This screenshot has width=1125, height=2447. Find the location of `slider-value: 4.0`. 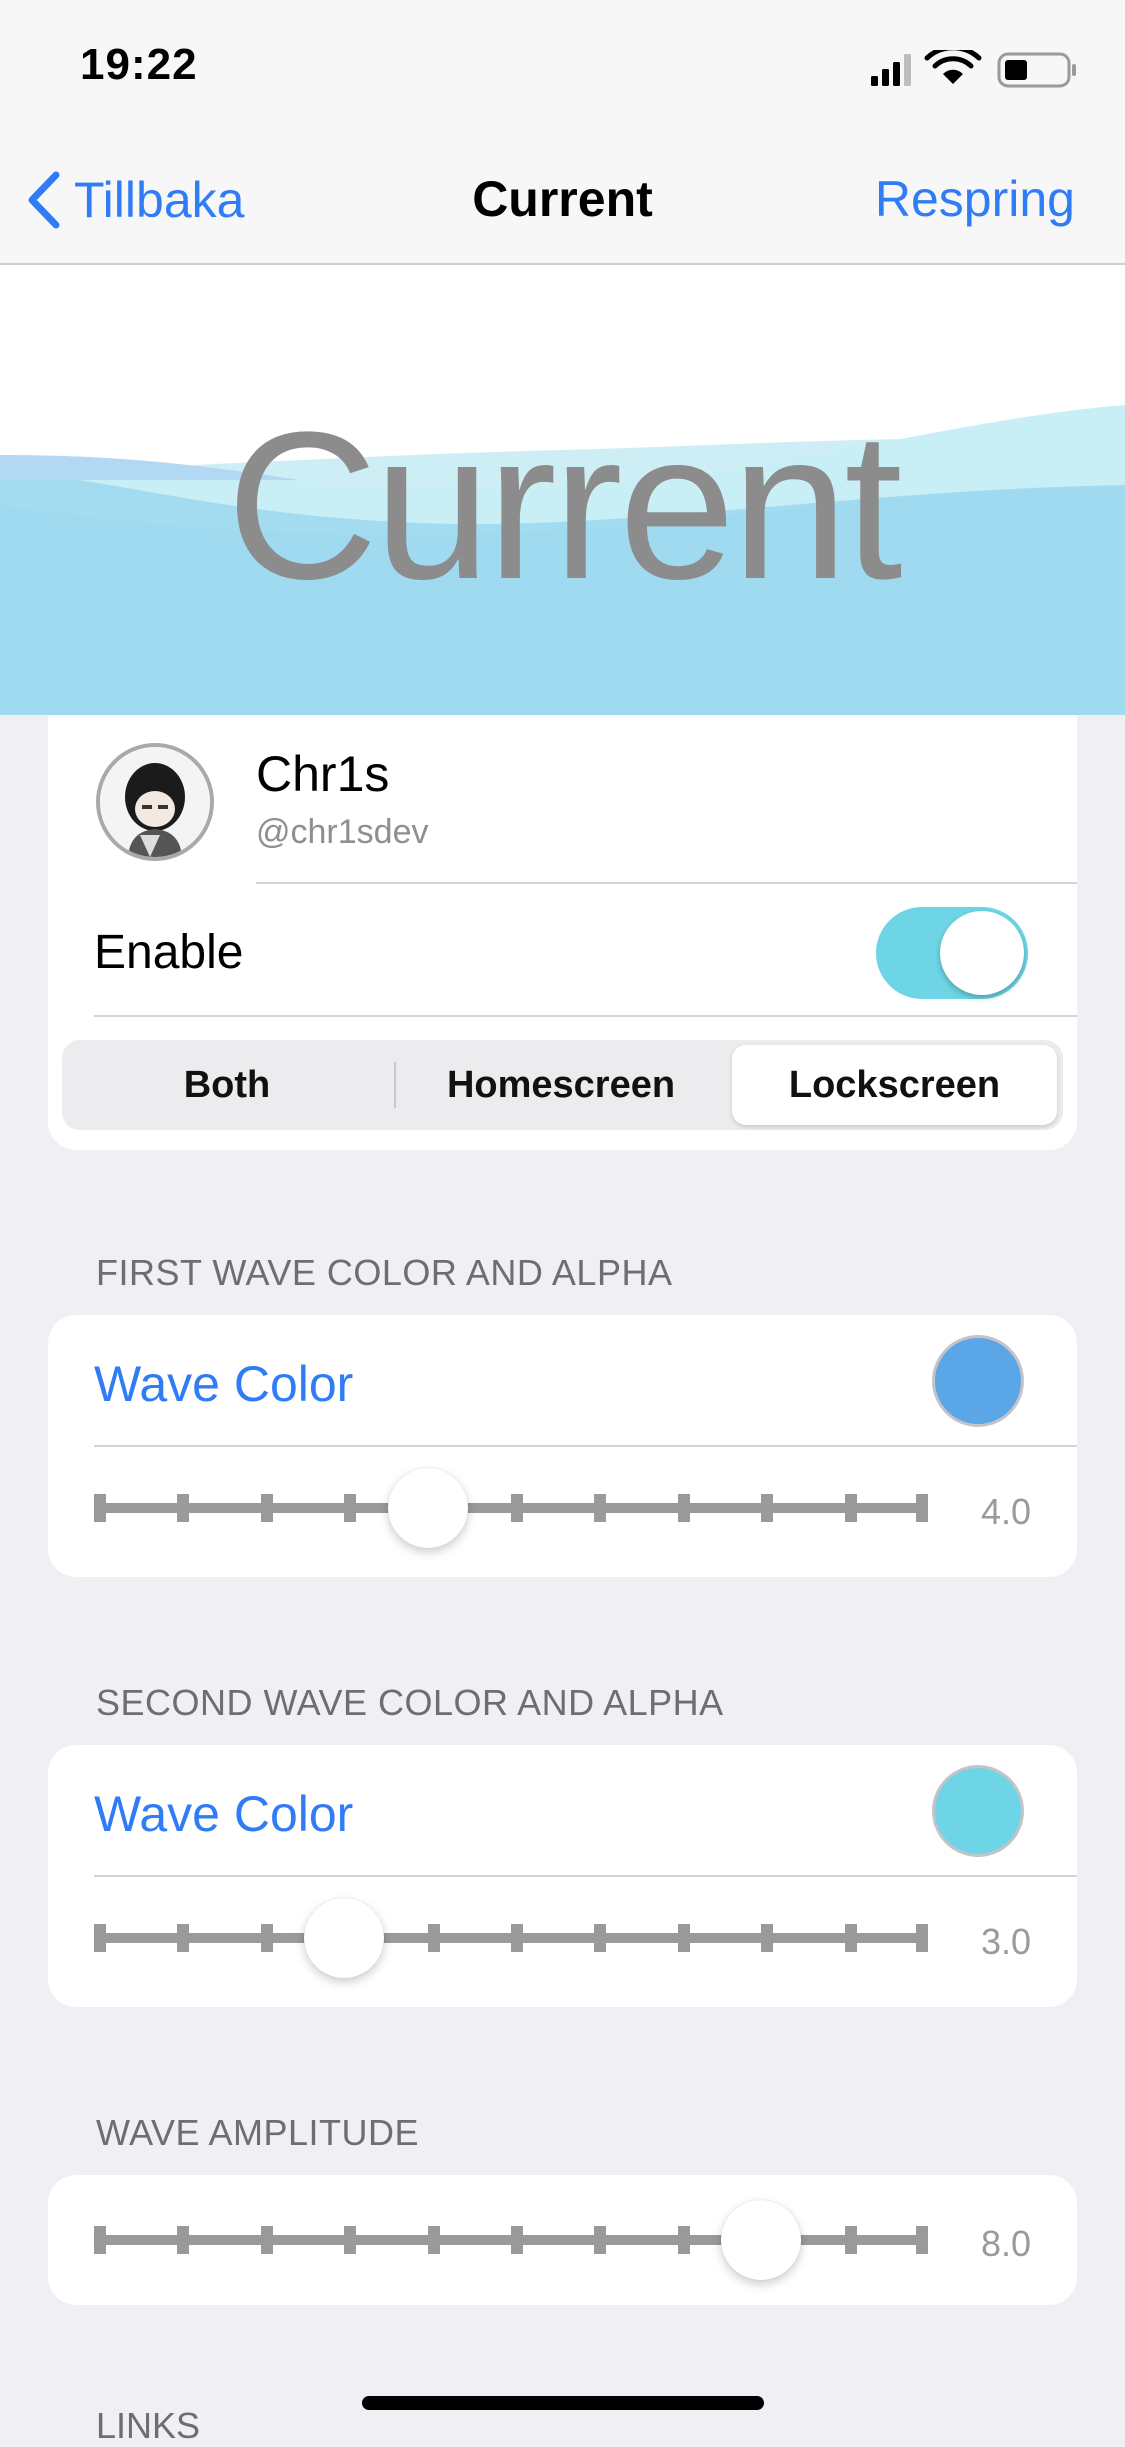

slider-value: 4.0 is located at coordinates (1005, 1511).